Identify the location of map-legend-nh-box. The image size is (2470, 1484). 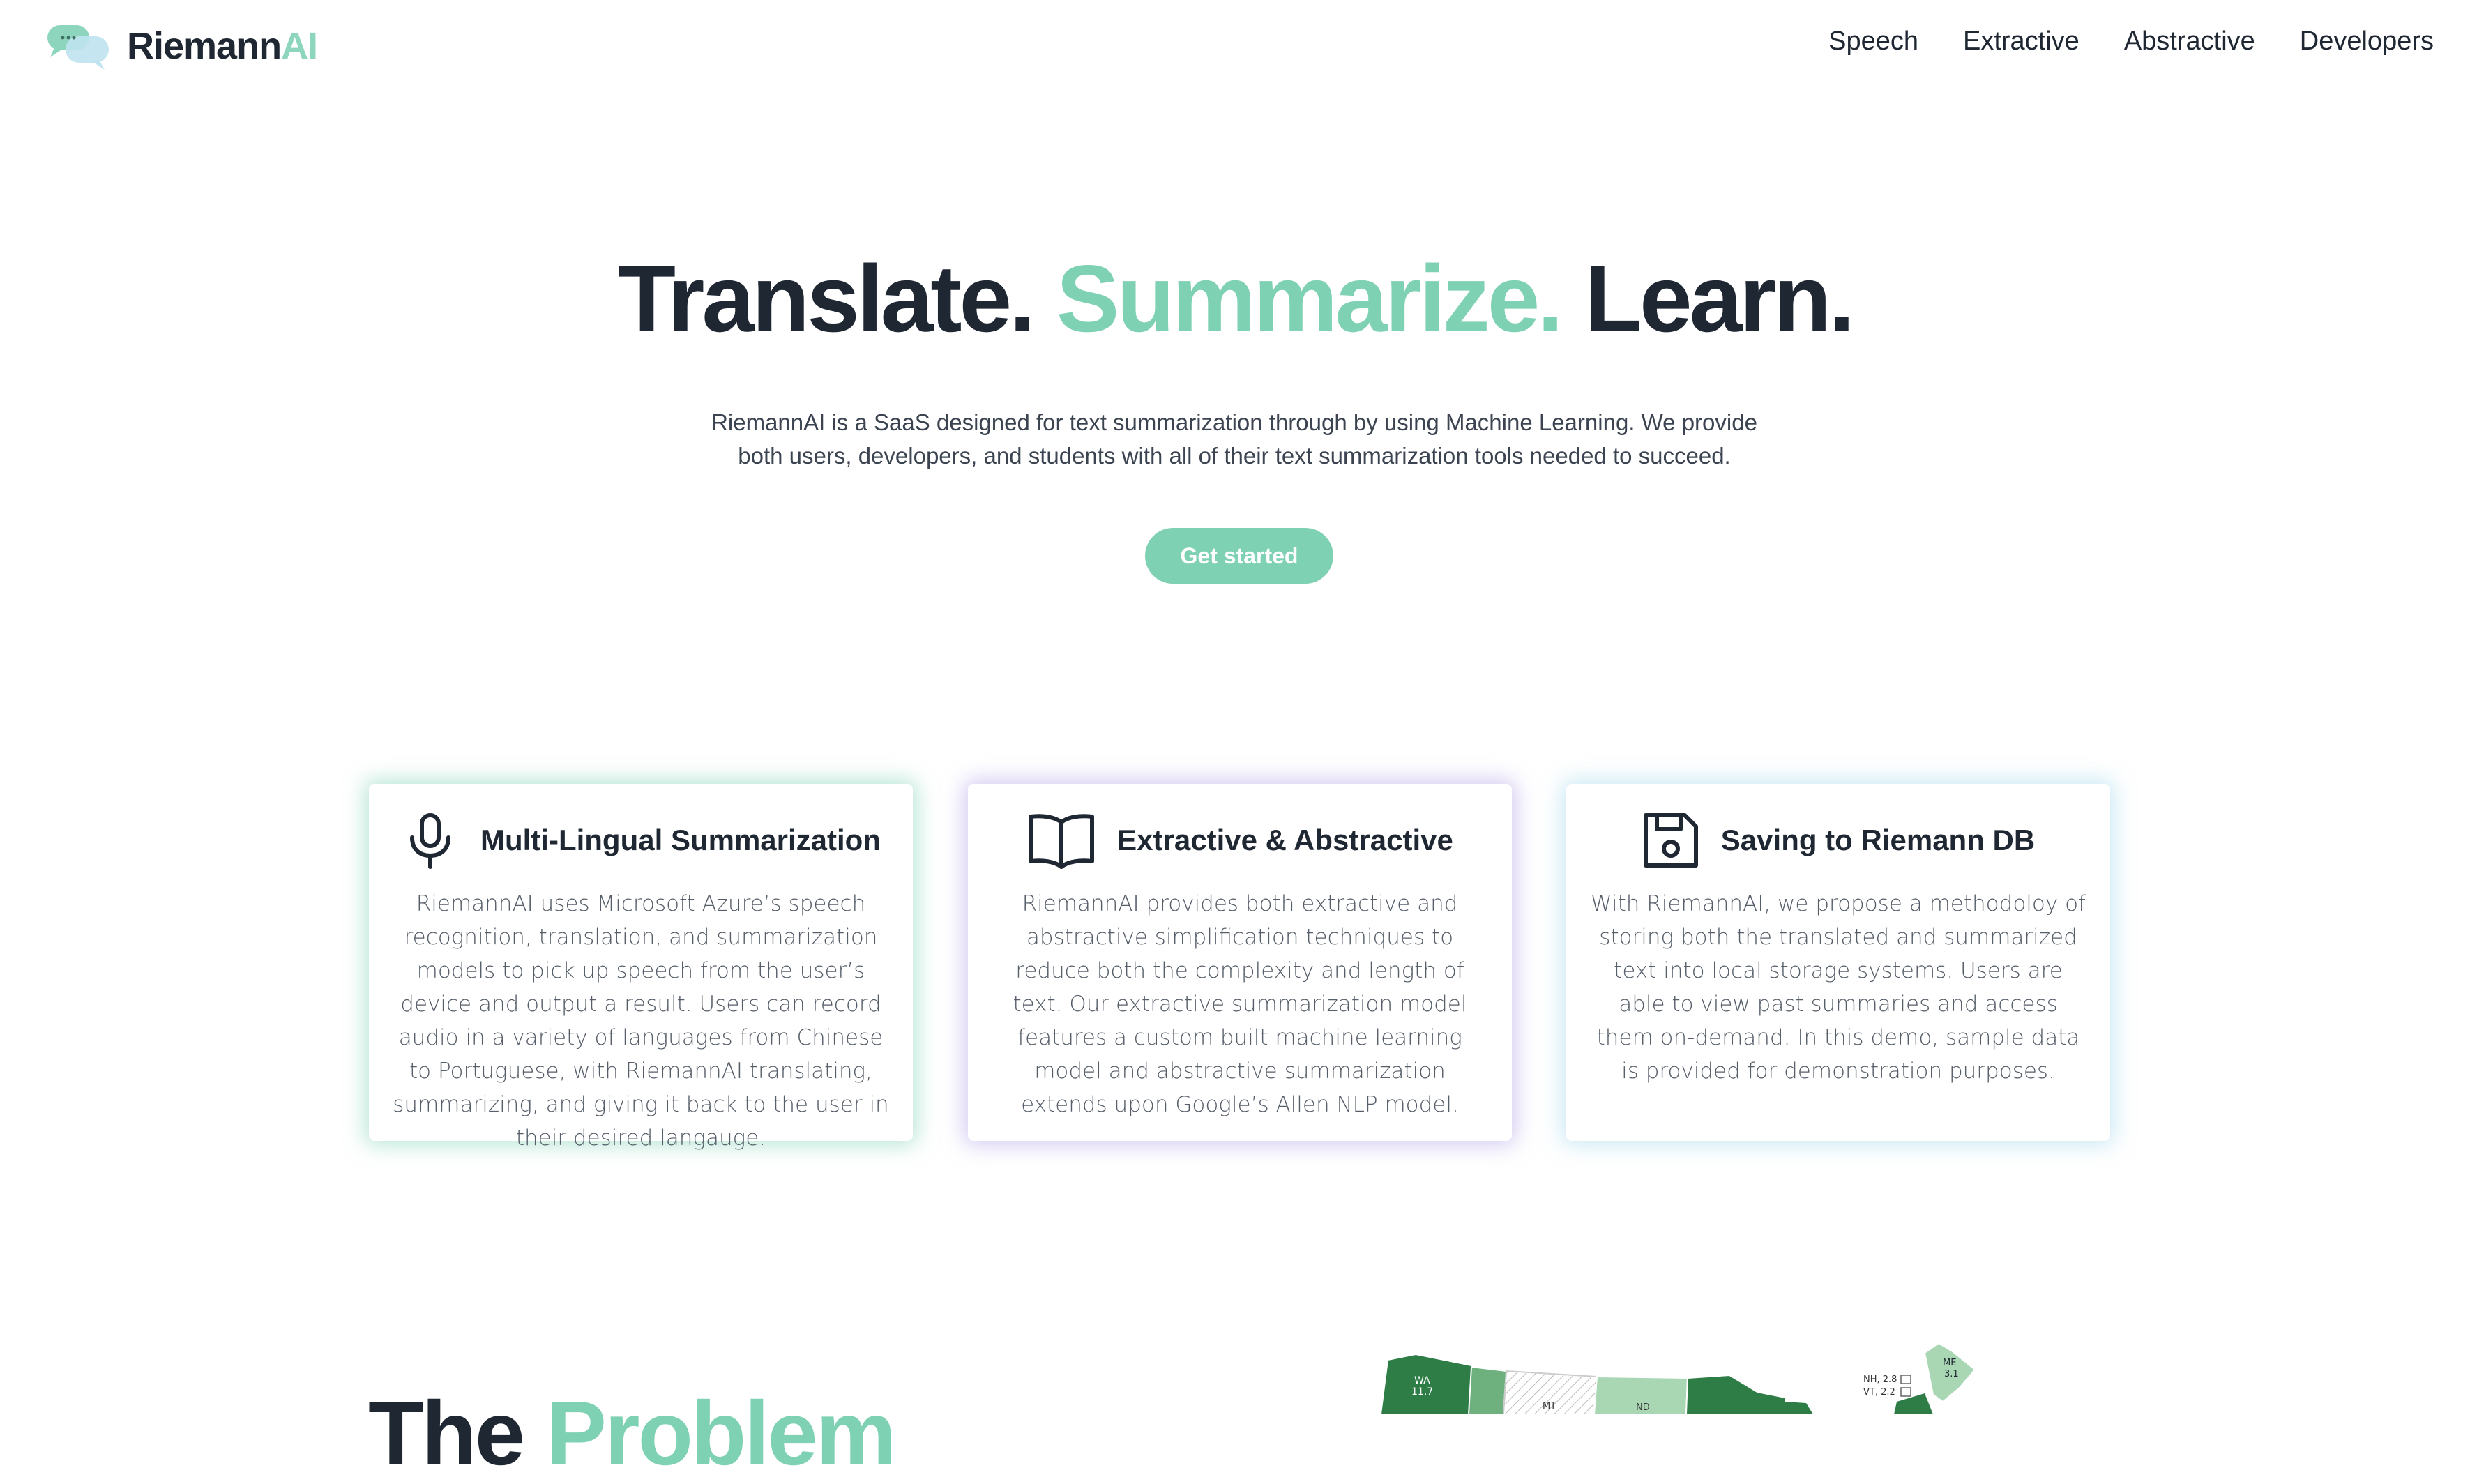
(1905, 1379).